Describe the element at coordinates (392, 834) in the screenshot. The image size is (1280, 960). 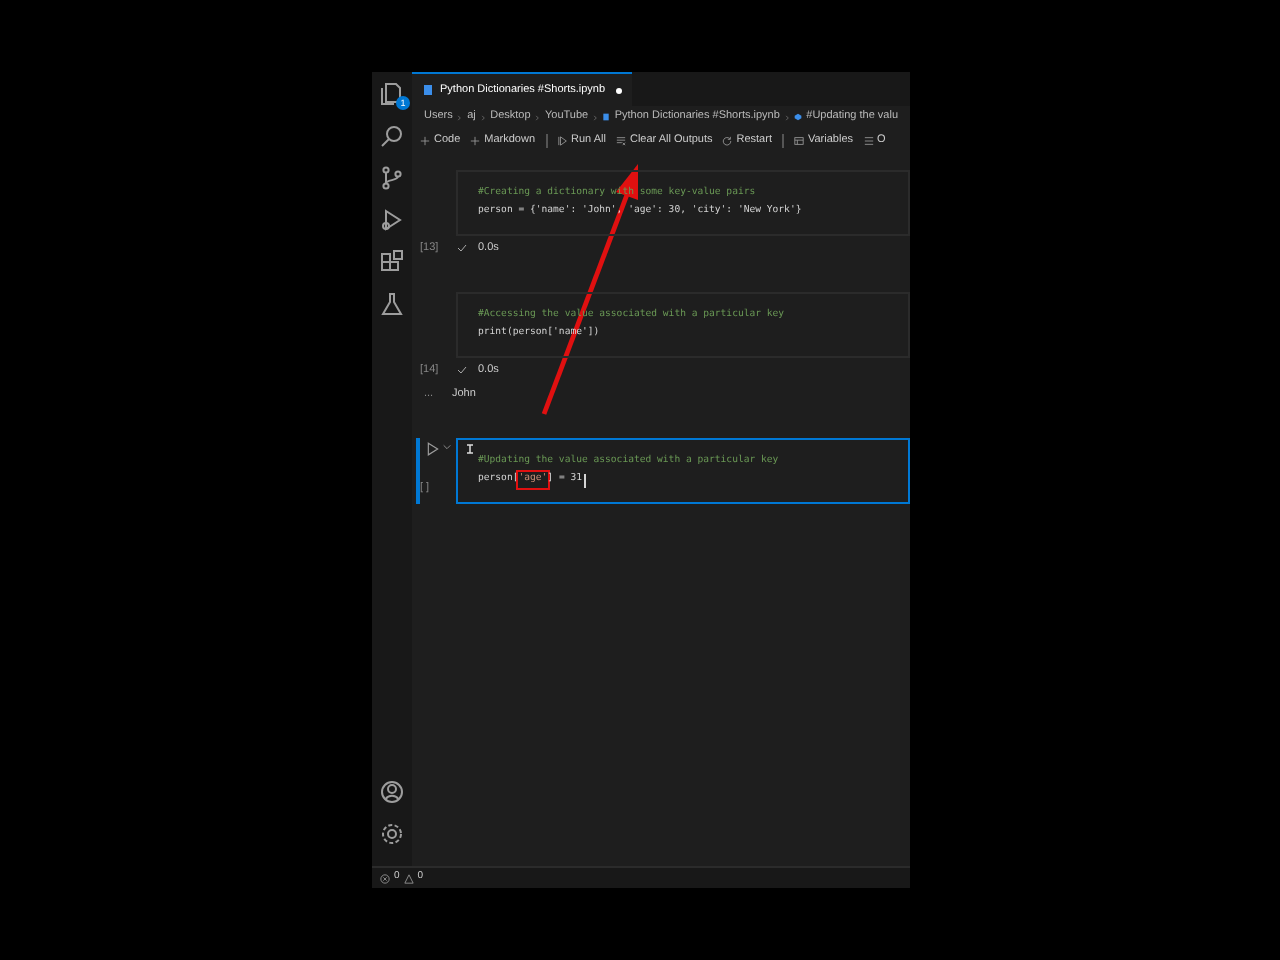
I see `settings-icon` at that location.